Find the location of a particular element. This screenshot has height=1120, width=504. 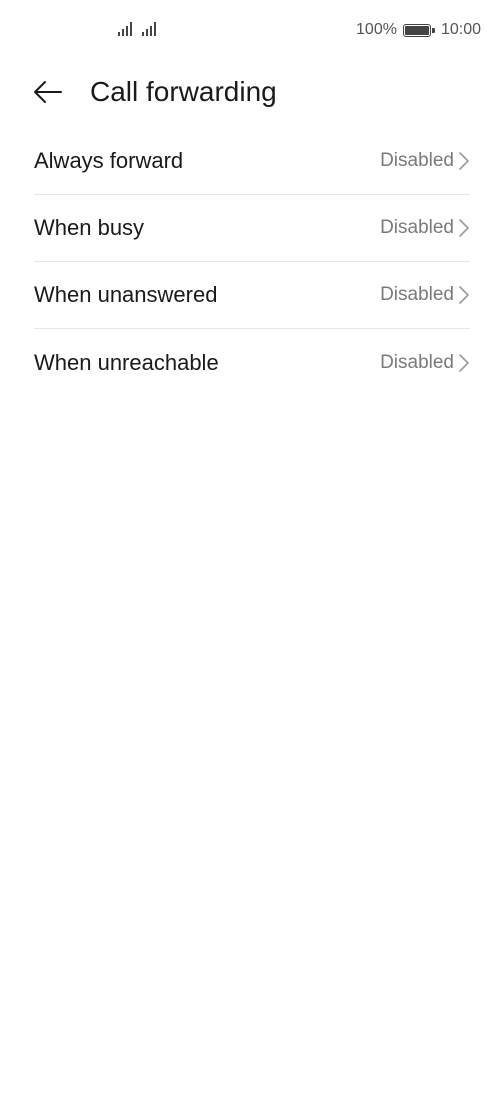

page-title: Call forwarding is located at coordinates (183, 91).